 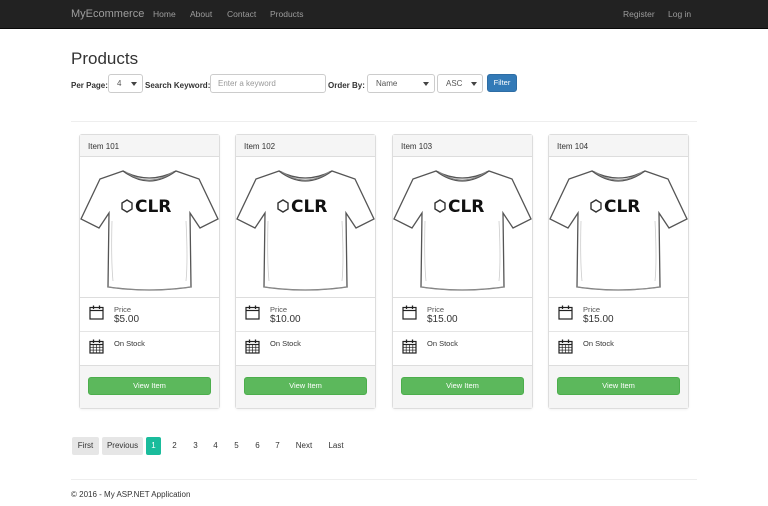 I want to click on pagination-last: Last, so click(x=336, y=446).